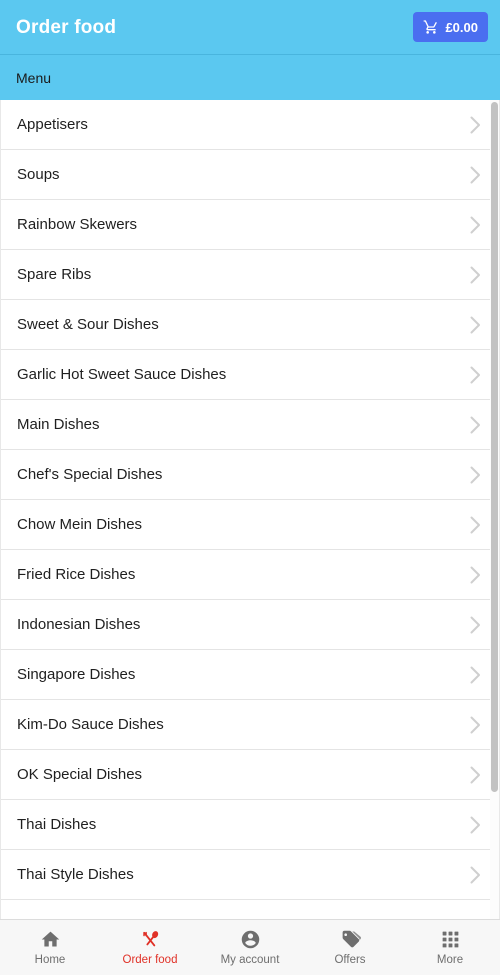 The image size is (500, 975). I want to click on nav-item-my-account: My account, so click(250, 947).